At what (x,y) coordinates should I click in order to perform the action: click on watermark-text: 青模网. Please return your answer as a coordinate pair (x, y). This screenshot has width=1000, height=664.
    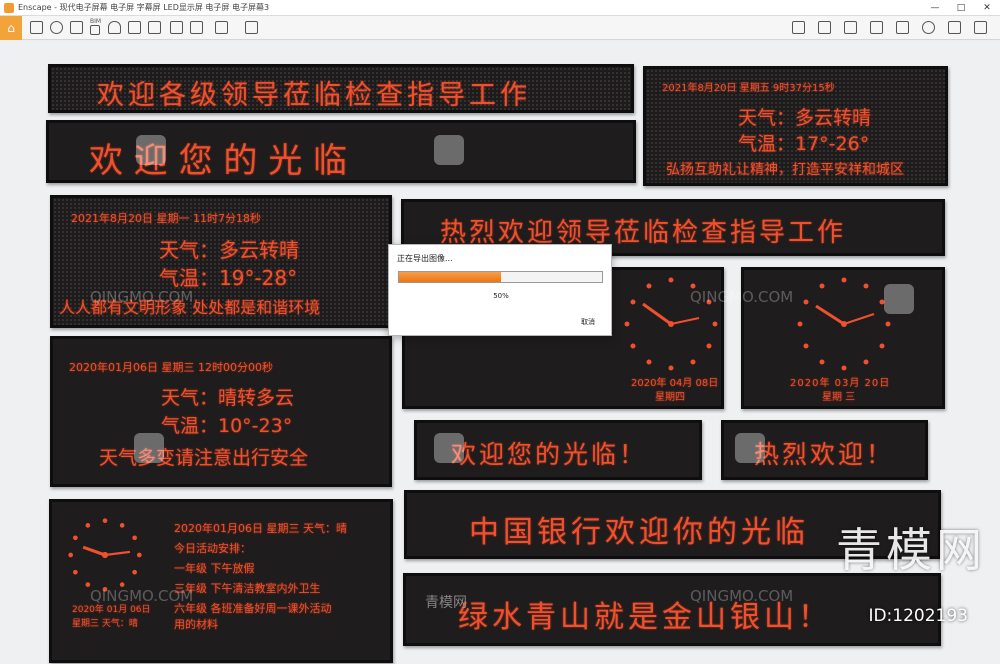
    Looking at the image, I should click on (446, 603).